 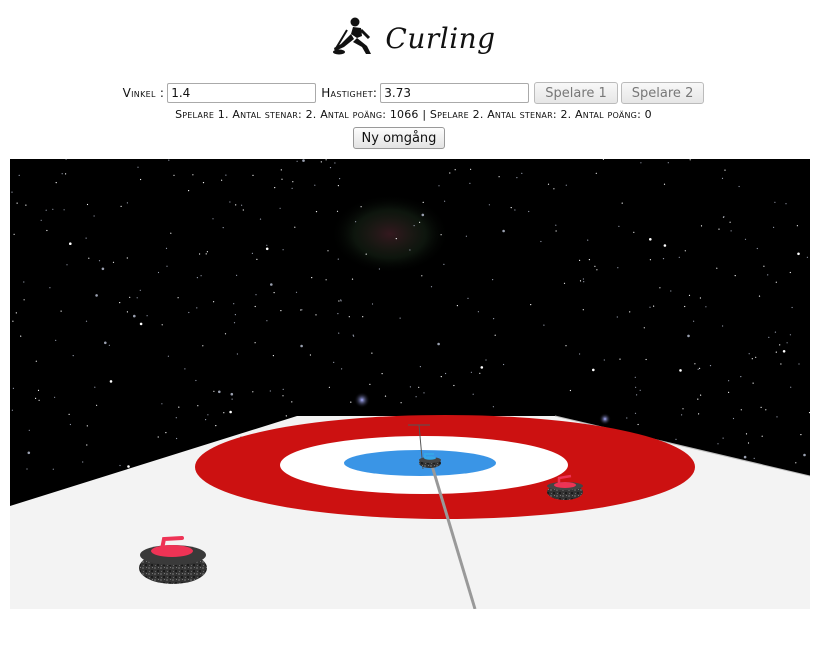 What do you see at coordinates (390, 234) in the screenshot?
I see `nebula-cloud` at bounding box center [390, 234].